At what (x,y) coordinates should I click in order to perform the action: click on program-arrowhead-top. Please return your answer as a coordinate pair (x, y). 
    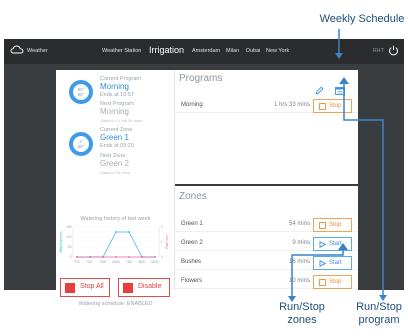
    Looking at the image, I should click on (344, 80).